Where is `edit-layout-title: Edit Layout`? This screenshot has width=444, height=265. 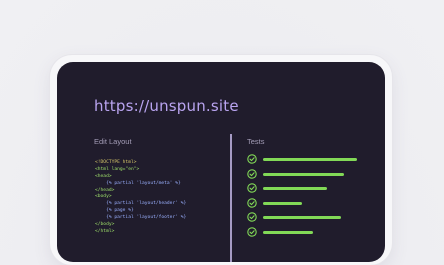
edit-layout-title: Edit Layout is located at coordinates (113, 141).